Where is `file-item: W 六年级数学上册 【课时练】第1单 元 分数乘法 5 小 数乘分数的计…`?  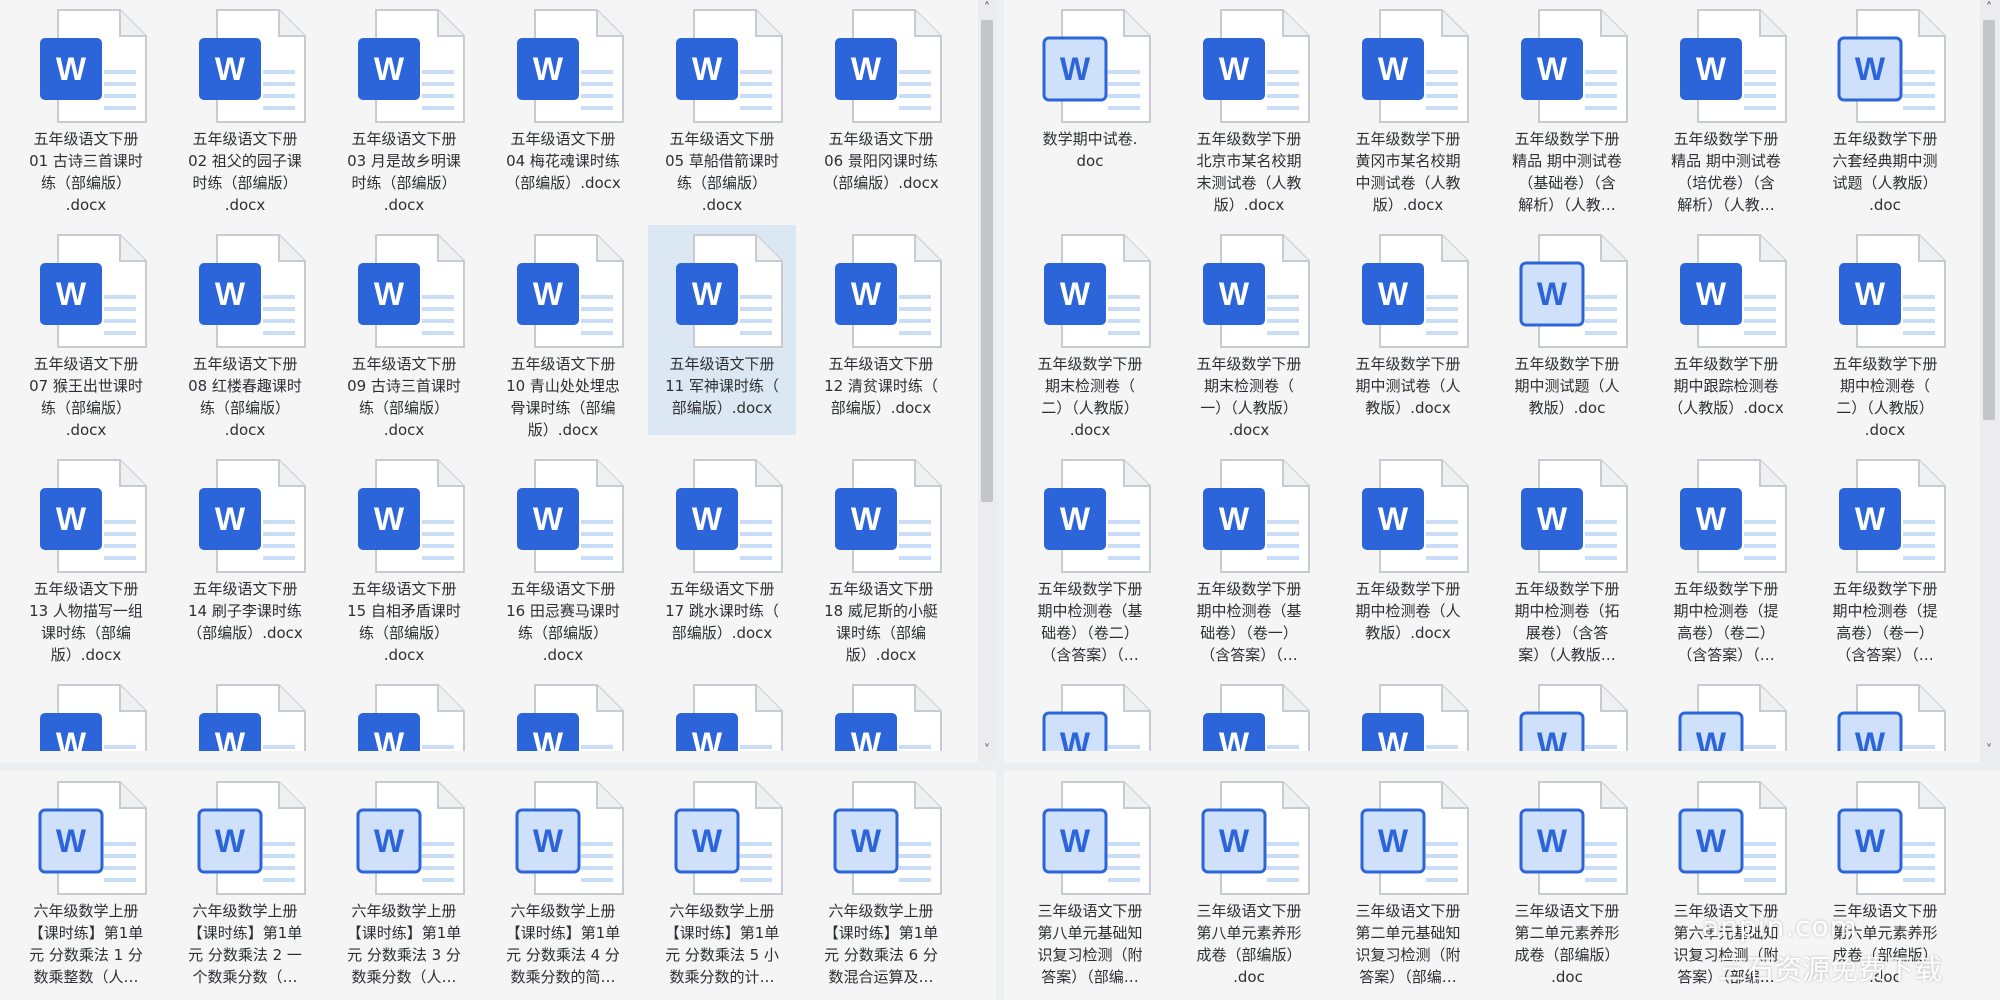
file-item: W 六年级数学上册 【课时练】第1单 元 分数乘法 5 小 数乘分数的计… is located at coordinates (722, 879).